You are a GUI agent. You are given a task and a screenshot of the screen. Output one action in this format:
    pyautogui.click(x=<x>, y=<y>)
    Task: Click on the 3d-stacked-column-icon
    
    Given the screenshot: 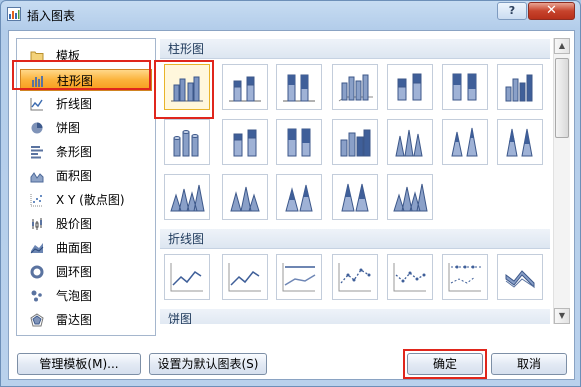 What is the action you would take?
    pyautogui.click(x=409, y=87)
    